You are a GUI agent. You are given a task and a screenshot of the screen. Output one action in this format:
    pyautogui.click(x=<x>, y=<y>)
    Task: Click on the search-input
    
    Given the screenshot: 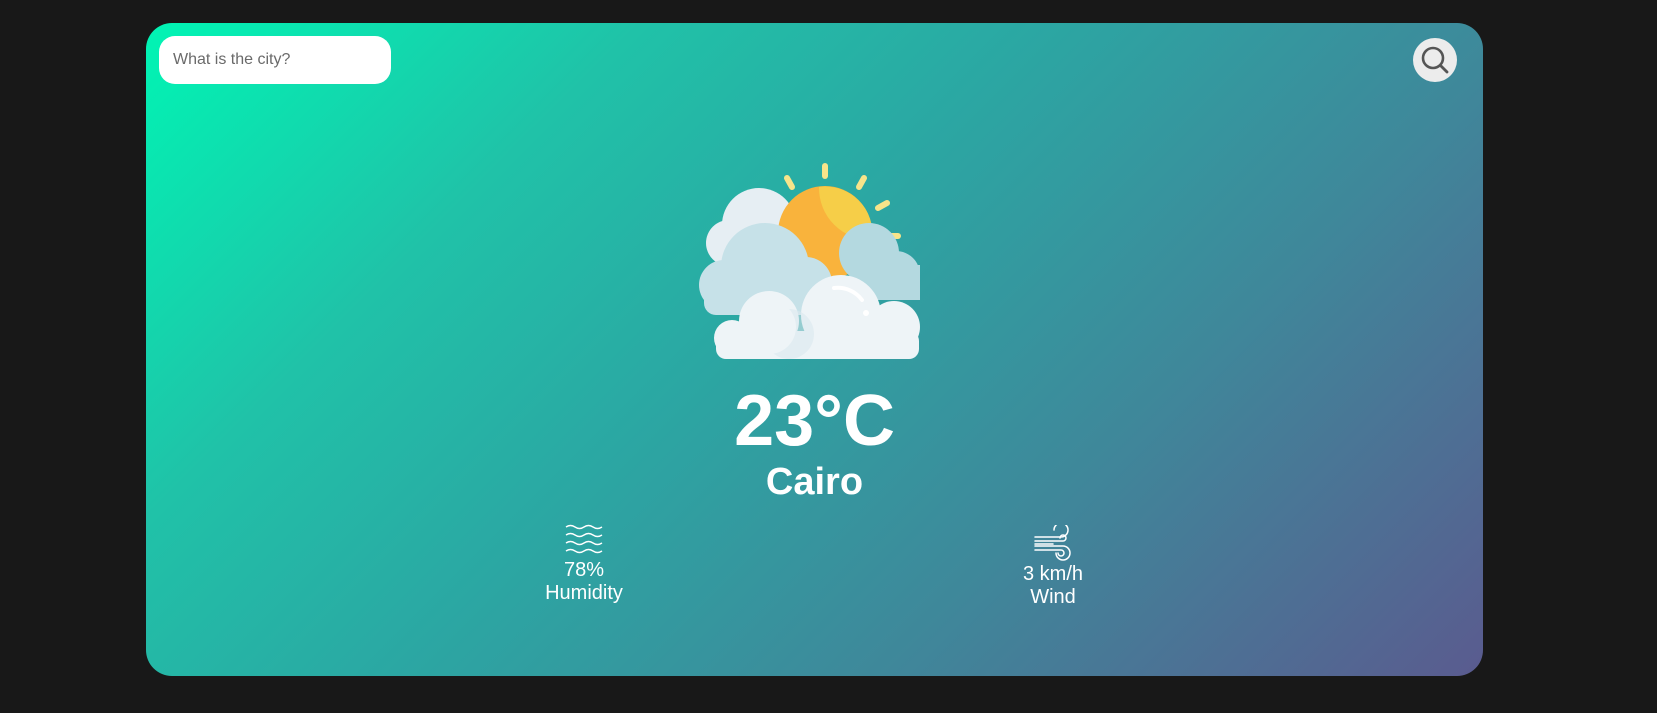 What is the action you would take?
    pyautogui.click(x=275, y=60)
    